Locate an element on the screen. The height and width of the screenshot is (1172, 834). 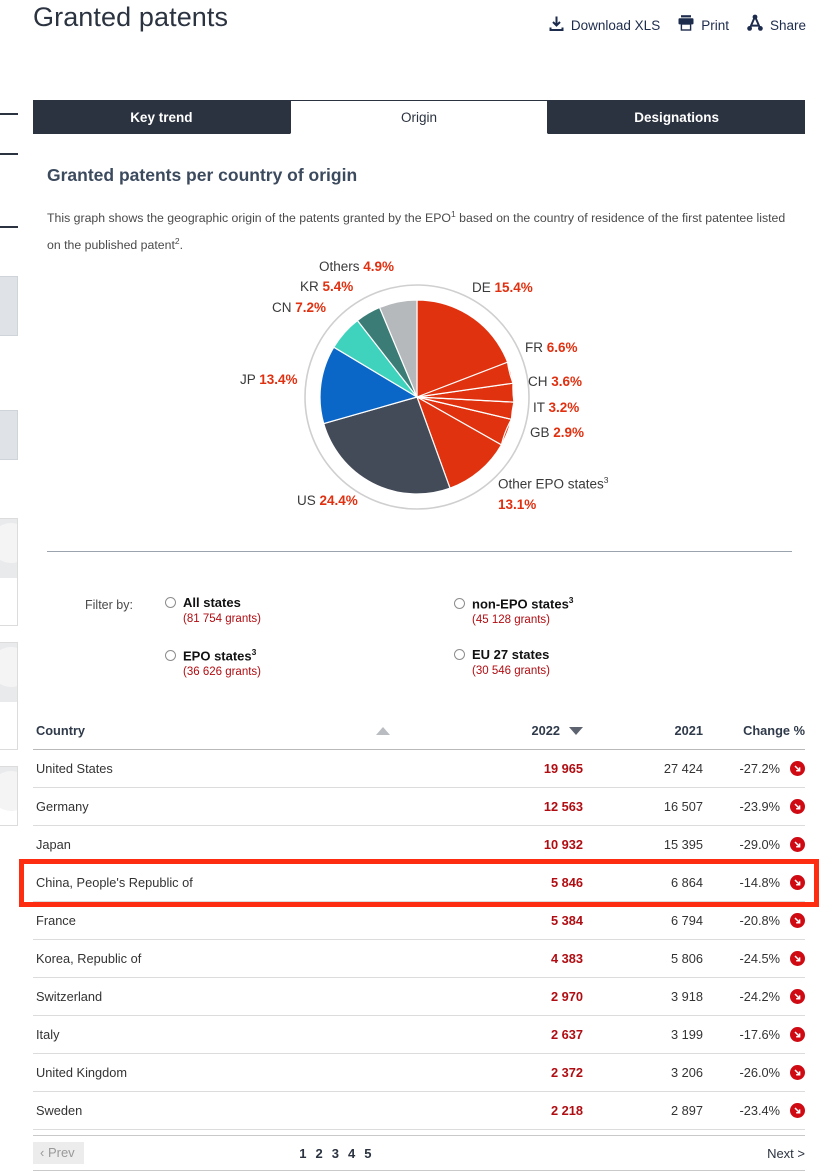
table-header-row: Country 2022 2021 Change % is located at coordinates (419, 731).